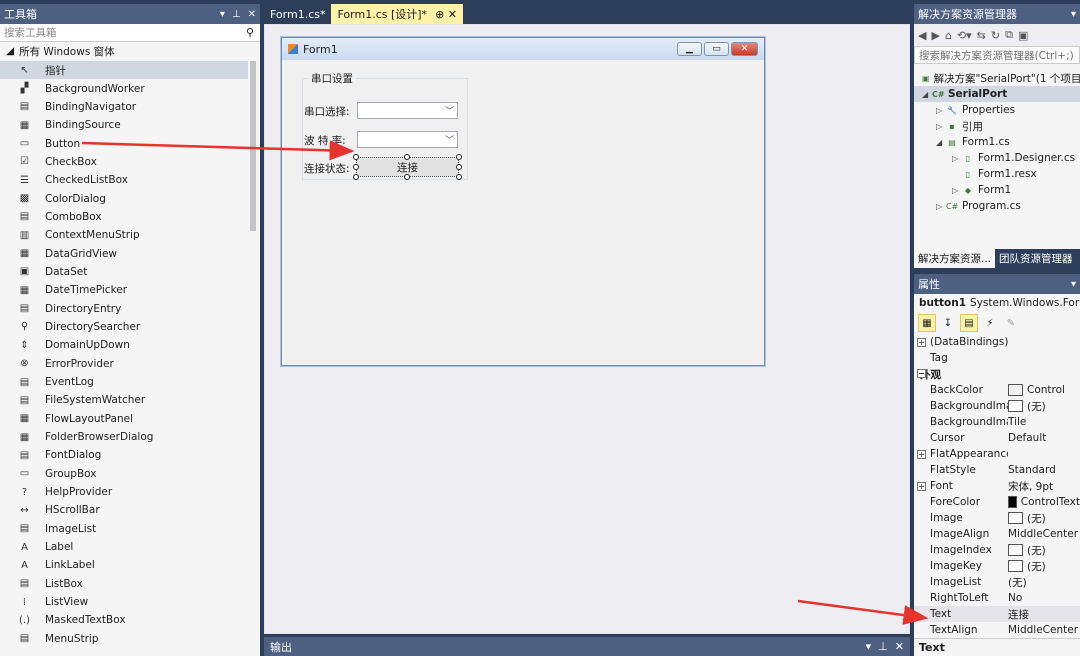  I want to click on events-lightning-icon: ⚡, so click(990, 323).